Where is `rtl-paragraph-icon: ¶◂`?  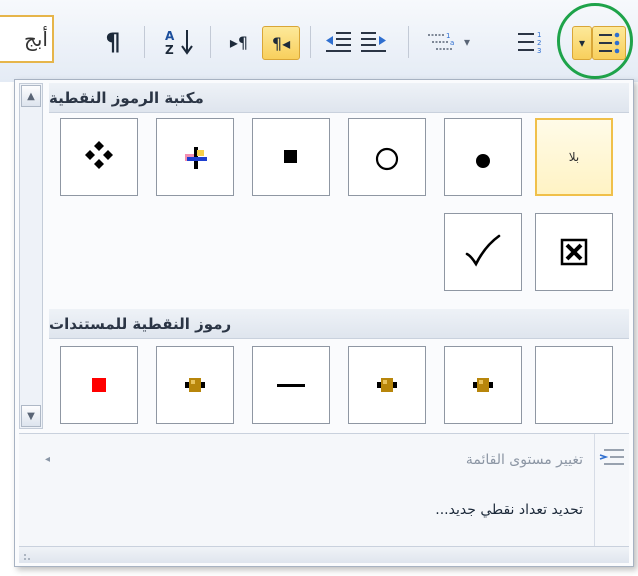 rtl-paragraph-icon: ¶◂ is located at coordinates (281, 43).